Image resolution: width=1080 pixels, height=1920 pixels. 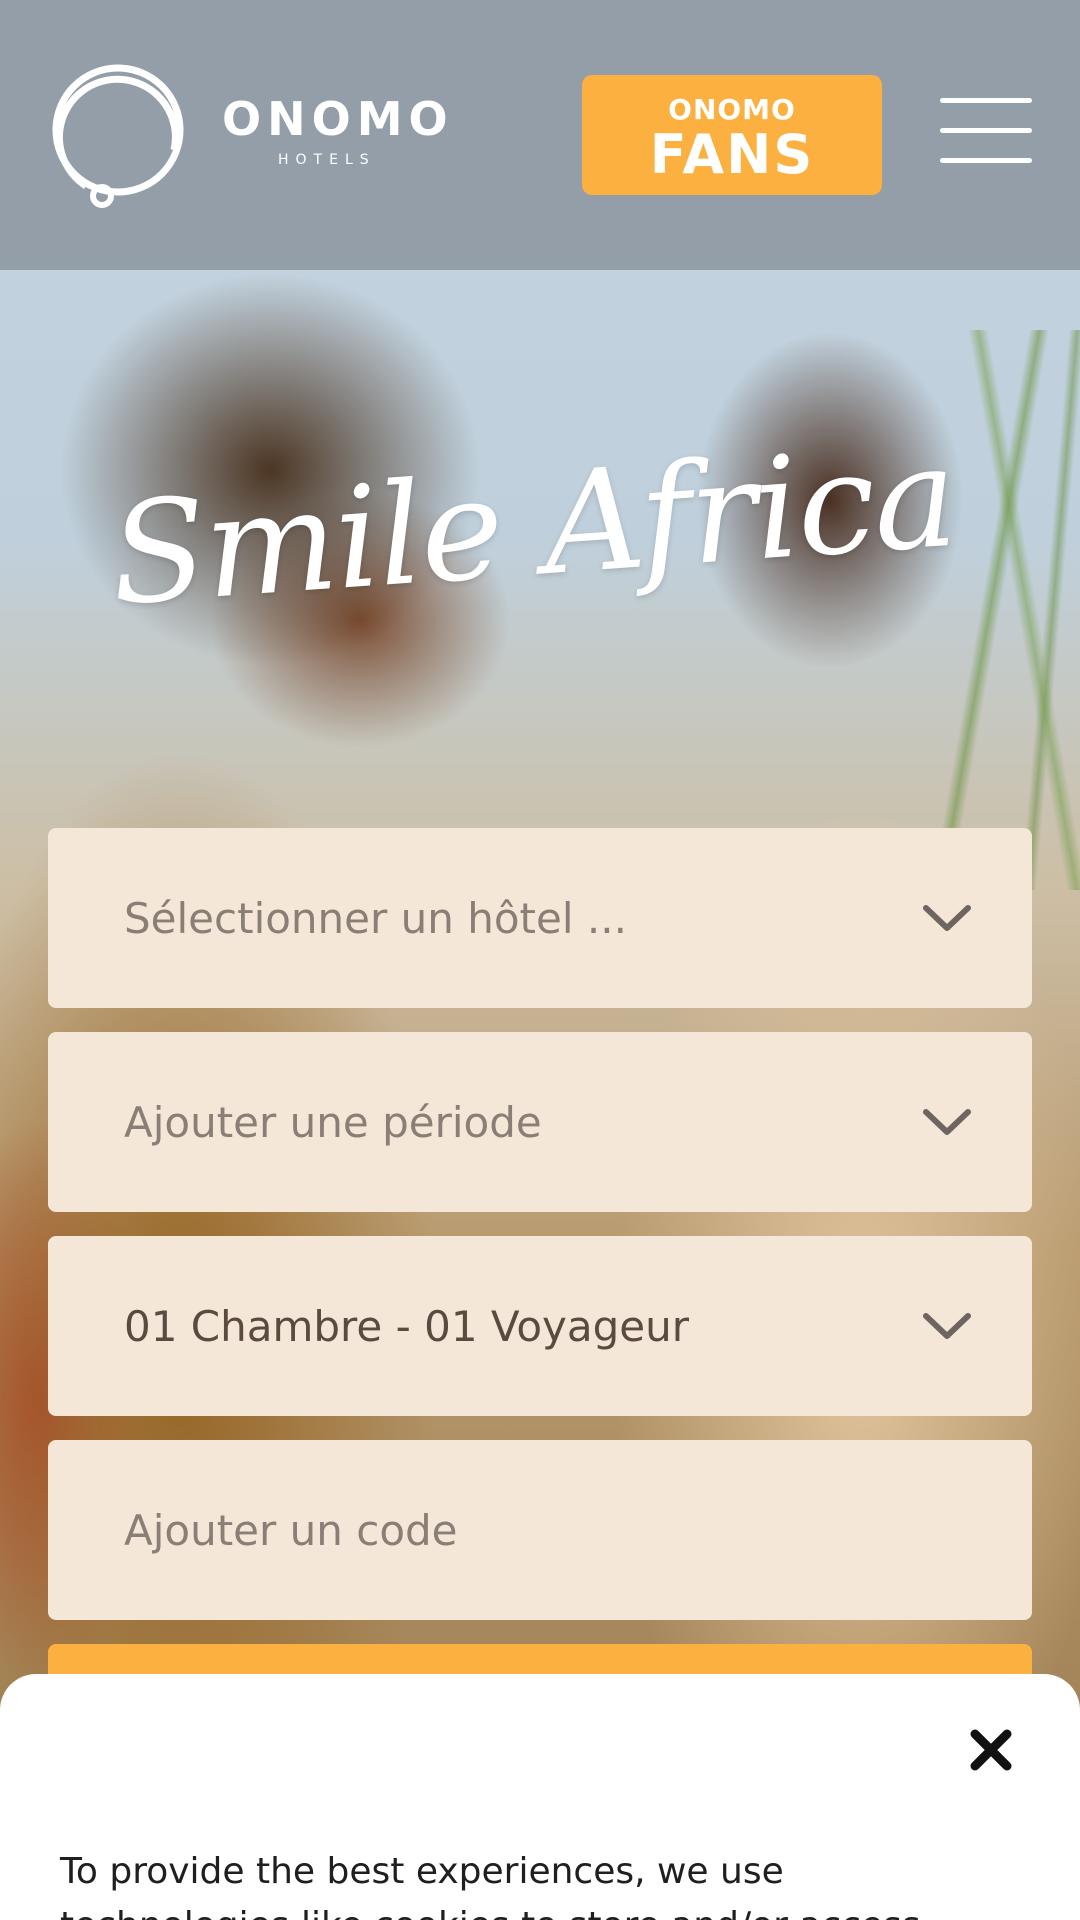 What do you see at coordinates (986, 132) in the screenshot?
I see `hamburger-menu-icon` at bounding box center [986, 132].